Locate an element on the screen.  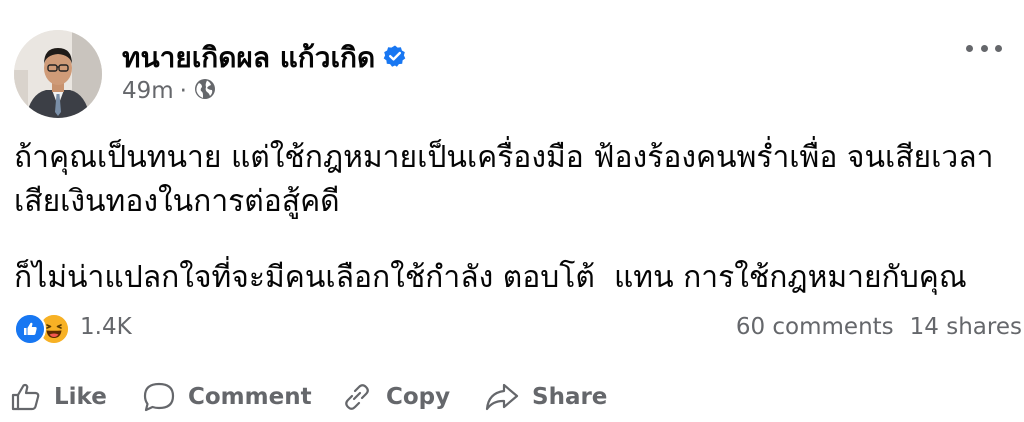
post-meta: 49m · is located at coordinates (169, 91).